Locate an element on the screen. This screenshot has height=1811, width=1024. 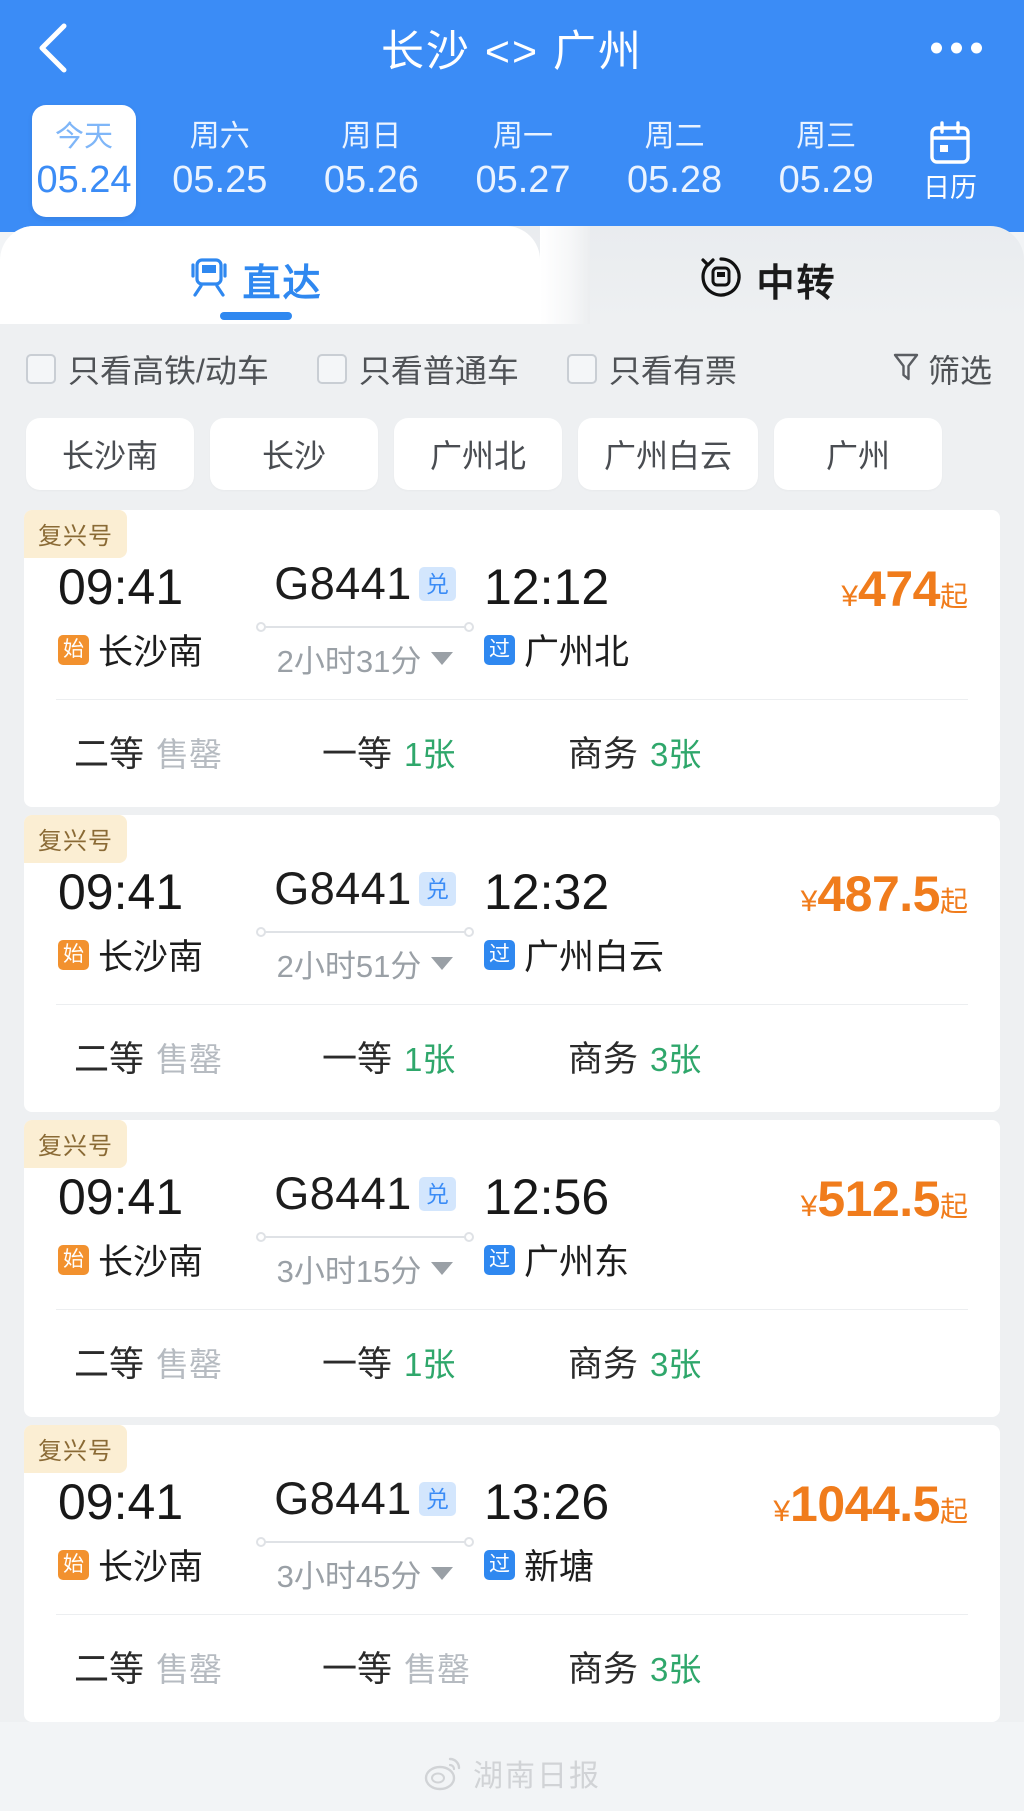
date-tab-1: 周六 05.25 is located at coordinates (220, 161).